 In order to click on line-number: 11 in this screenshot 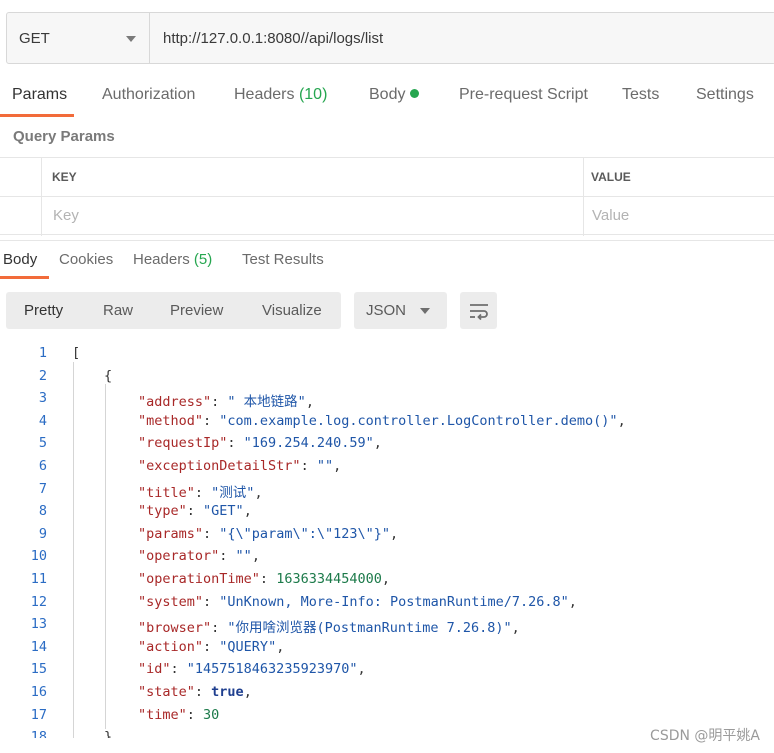, I will do `click(38, 579)`.